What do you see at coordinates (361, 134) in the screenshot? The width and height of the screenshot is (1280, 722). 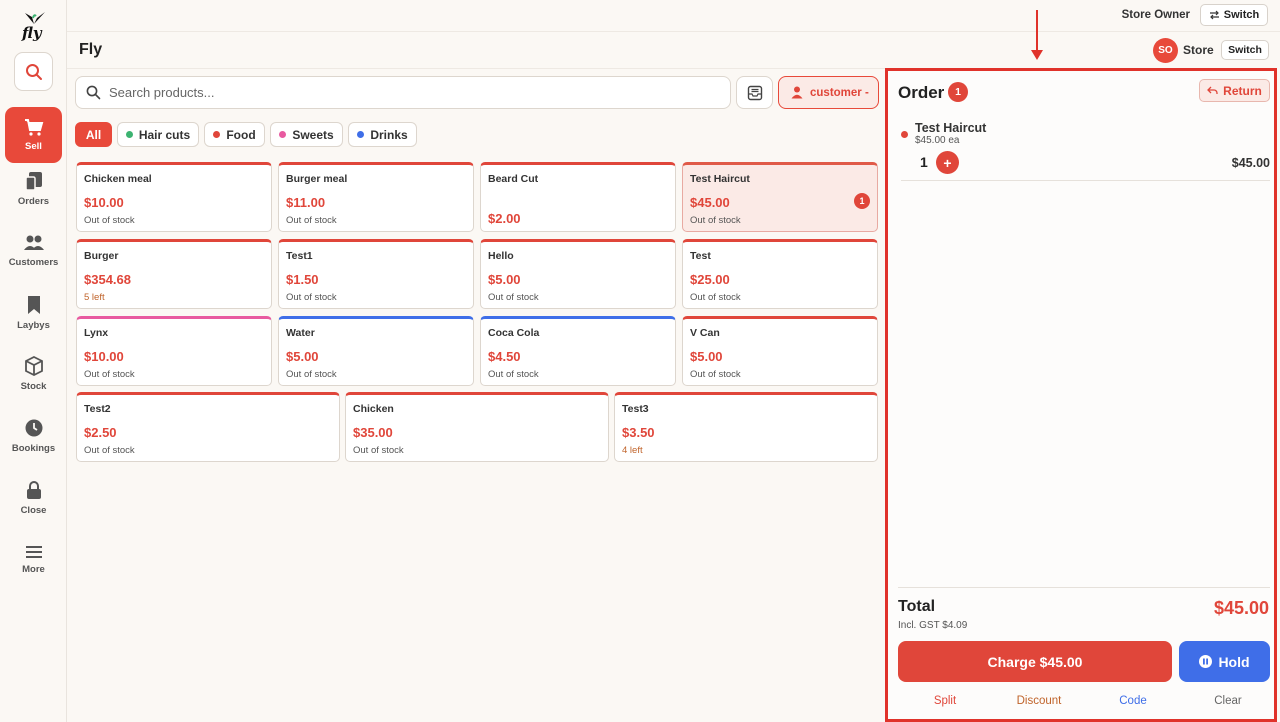 I see `category-dot` at bounding box center [361, 134].